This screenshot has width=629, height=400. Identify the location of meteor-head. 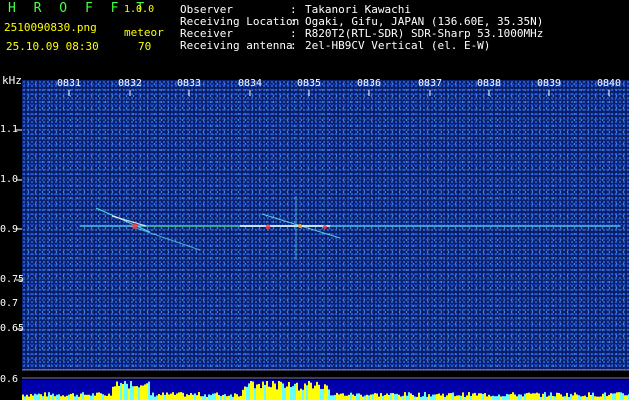
(268, 227).